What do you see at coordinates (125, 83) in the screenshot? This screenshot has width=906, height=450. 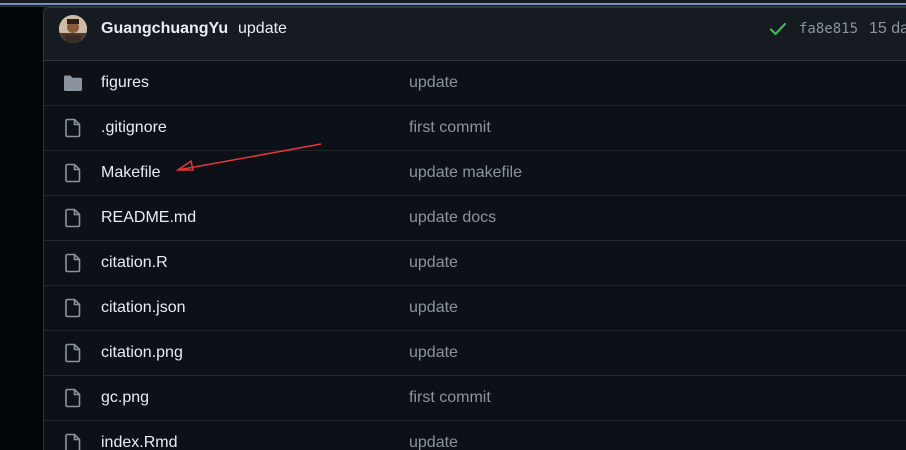 I see `file-name-link: figures` at bounding box center [125, 83].